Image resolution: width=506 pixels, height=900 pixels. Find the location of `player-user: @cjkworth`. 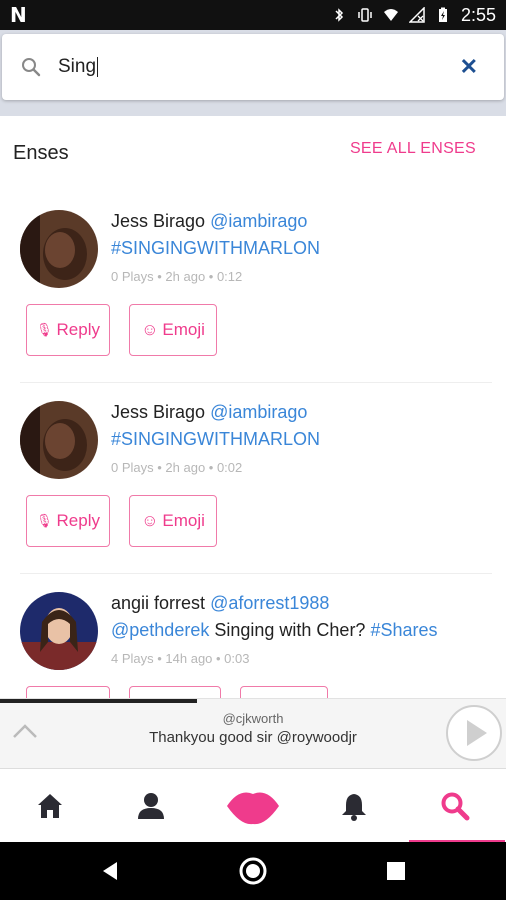

player-user: @cjkworth is located at coordinates (253, 718).